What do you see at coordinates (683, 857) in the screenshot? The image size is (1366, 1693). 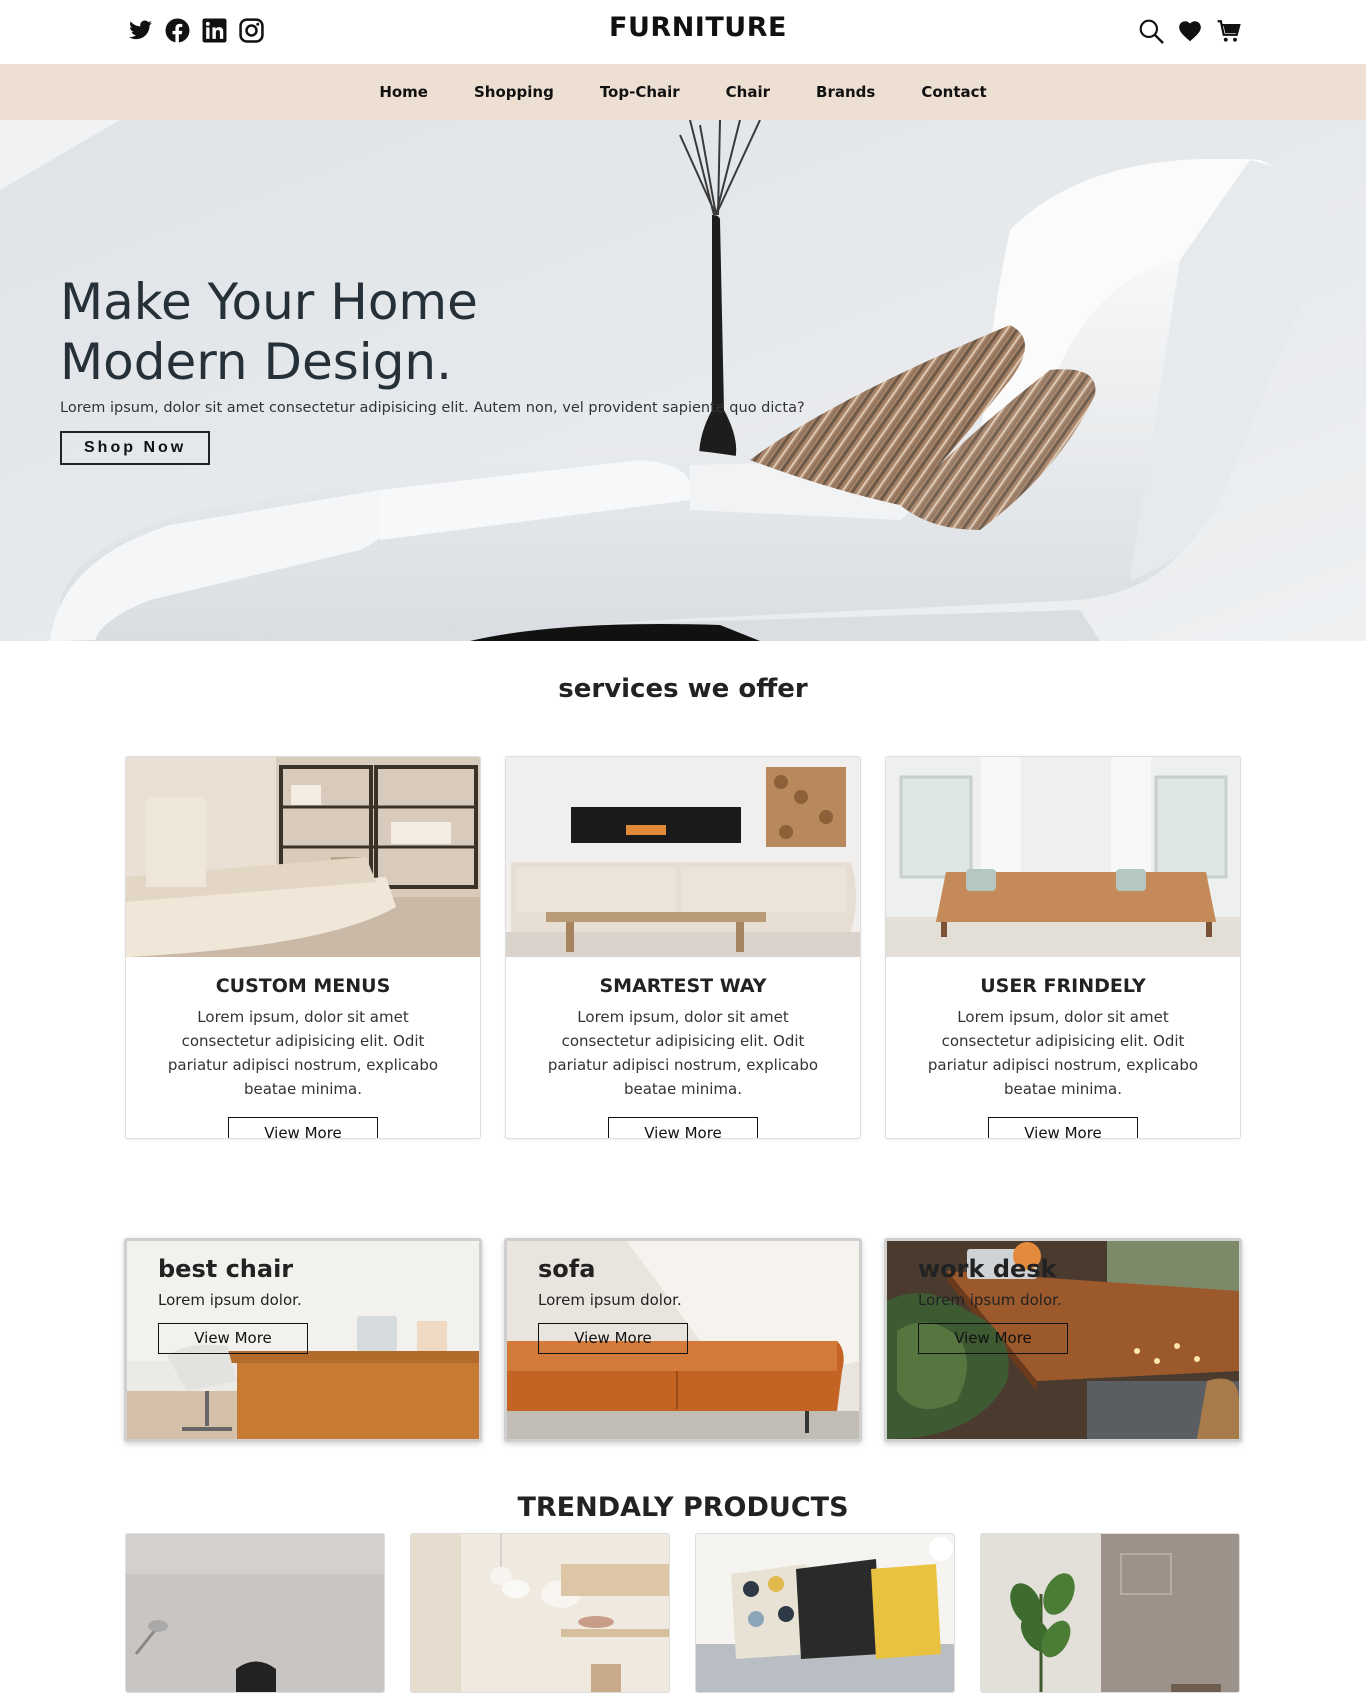 I see `service-image-fireplace-sofa` at bounding box center [683, 857].